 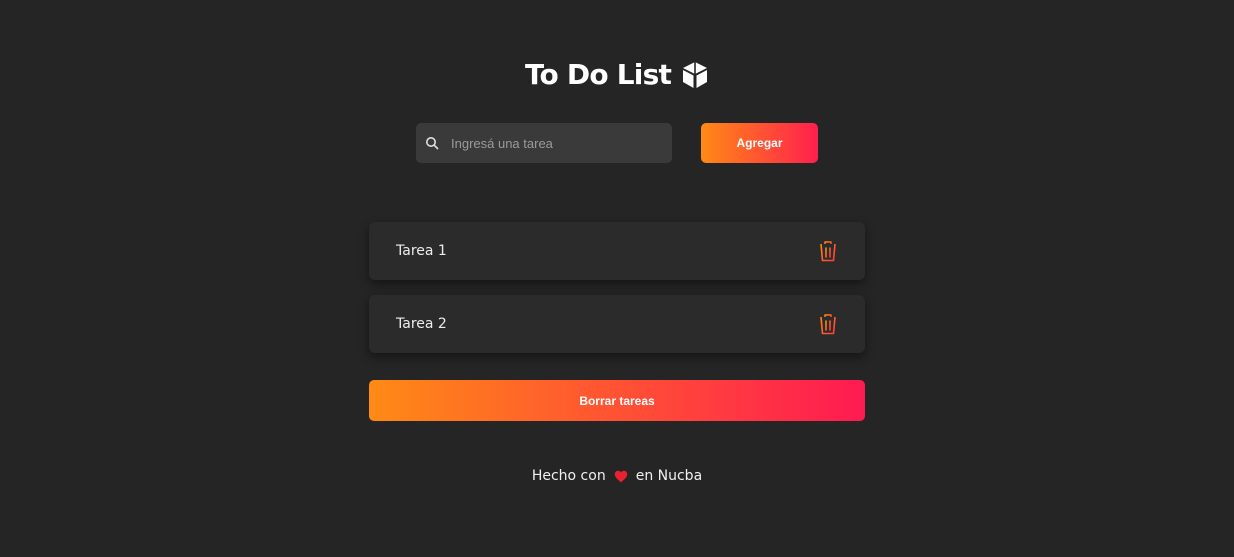 What do you see at coordinates (669, 476) in the screenshot?
I see `footer-suffix: en Nucba` at bounding box center [669, 476].